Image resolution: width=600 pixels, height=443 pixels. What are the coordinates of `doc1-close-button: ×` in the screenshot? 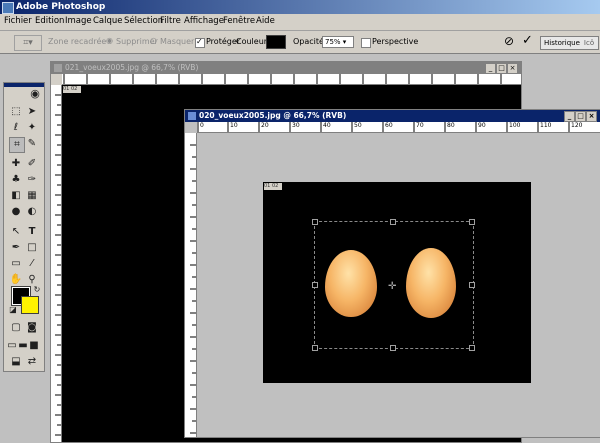 It's located at (512, 68).